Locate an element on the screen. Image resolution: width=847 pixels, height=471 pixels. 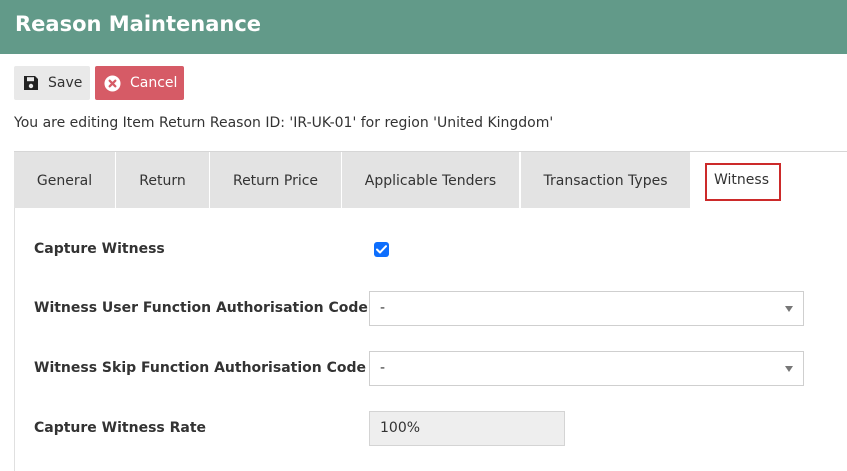
tab-label: Return is located at coordinates (162, 180).